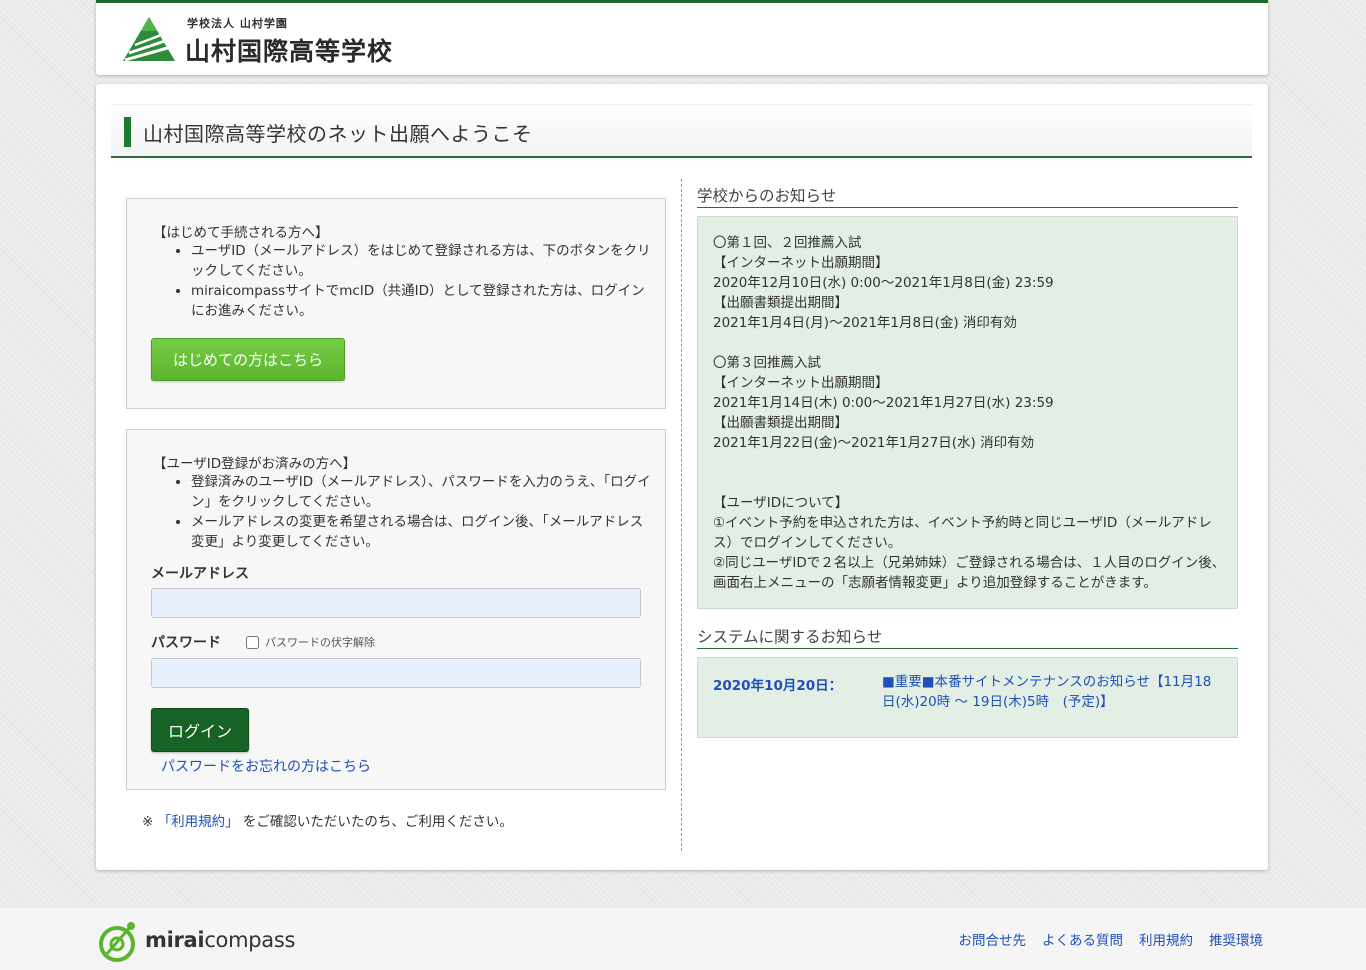 Image resolution: width=1366 pixels, height=970 pixels. What do you see at coordinates (250, 940) in the screenshot?
I see `brand-light: compass` at bounding box center [250, 940].